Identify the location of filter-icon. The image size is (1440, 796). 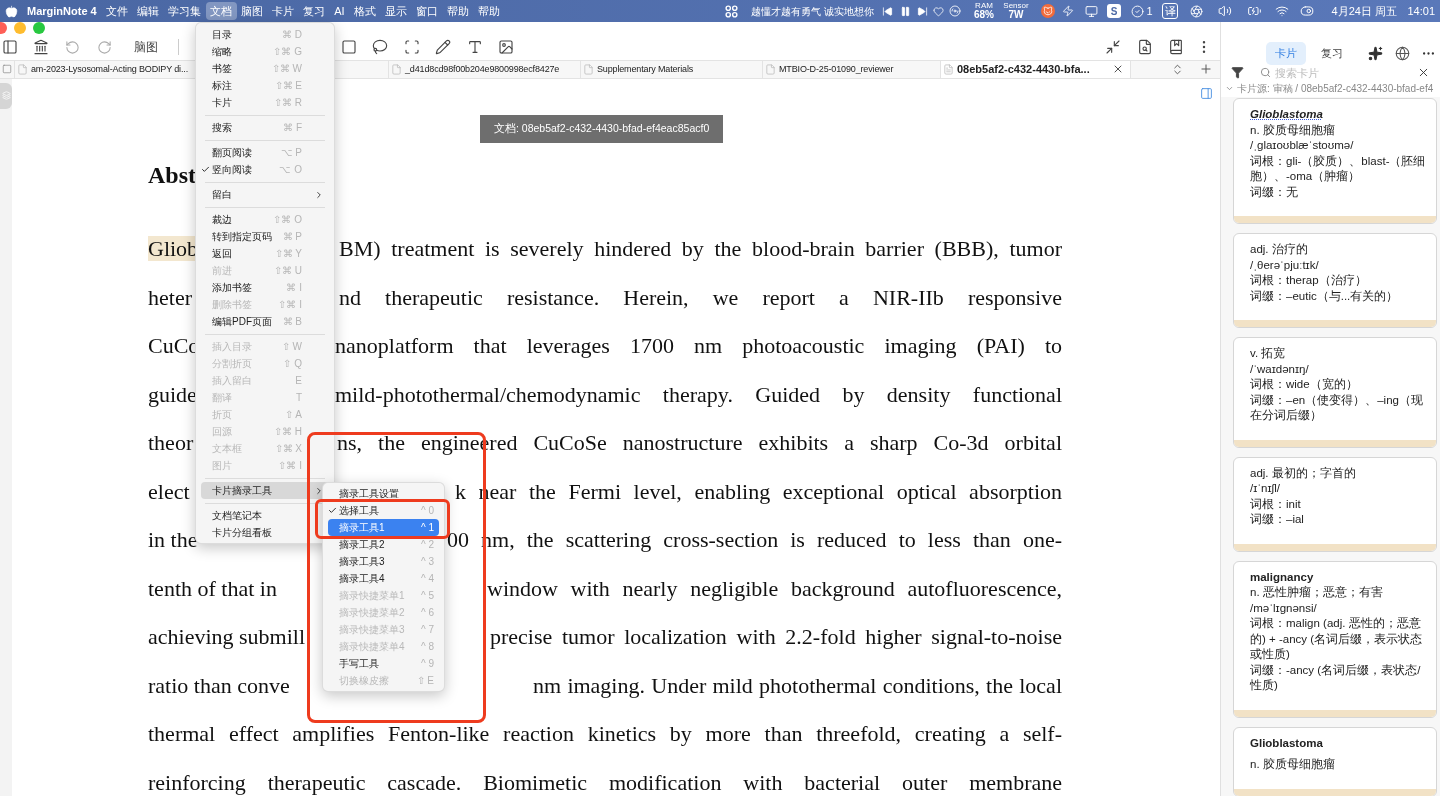
(1237, 73).